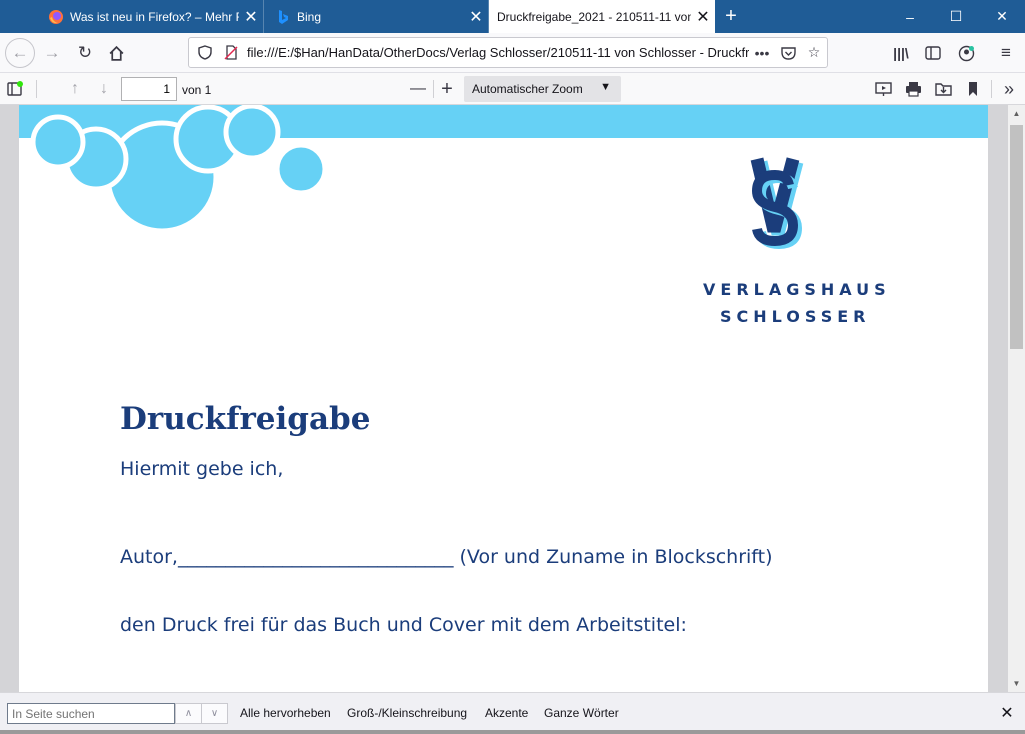  I want to click on plus-icon: +, so click(447, 88).